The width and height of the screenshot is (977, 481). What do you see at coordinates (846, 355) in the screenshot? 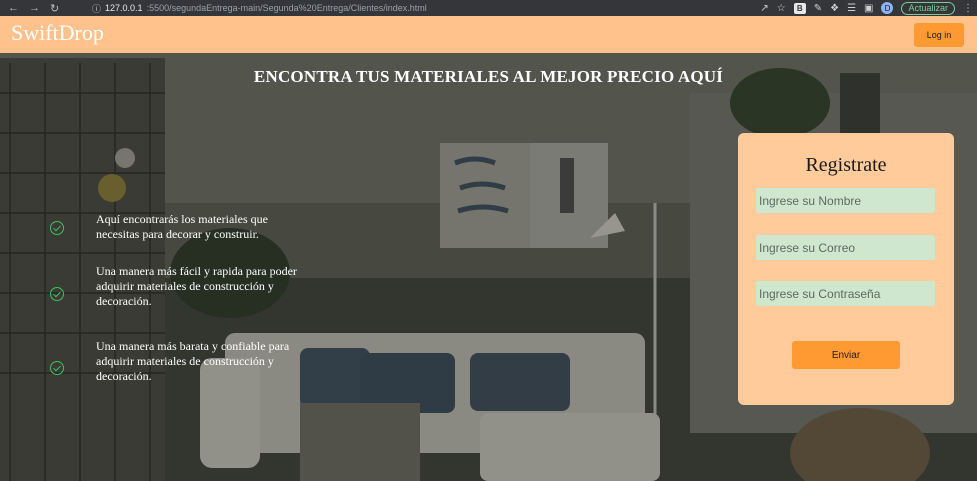
I see `submit-button: Enviar` at bounding box center [846, 355].